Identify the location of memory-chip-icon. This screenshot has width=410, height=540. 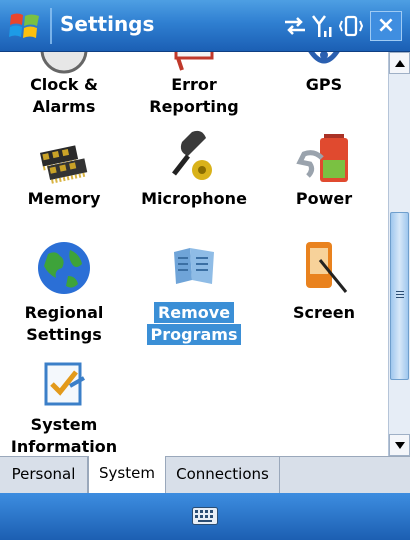
(63, 164).